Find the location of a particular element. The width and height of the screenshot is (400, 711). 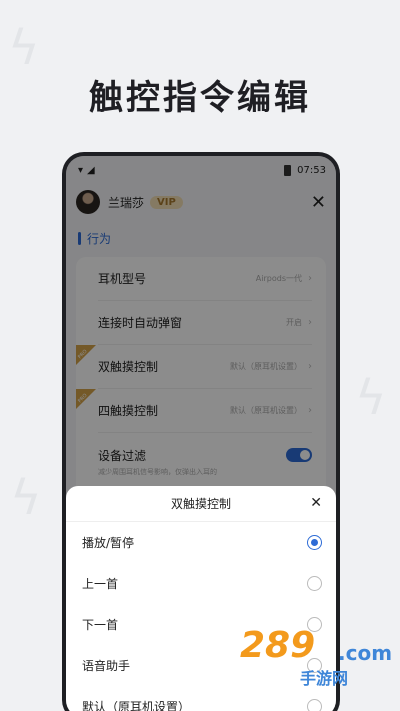

watermark-domain: .com is located at coordinates (365, 653).